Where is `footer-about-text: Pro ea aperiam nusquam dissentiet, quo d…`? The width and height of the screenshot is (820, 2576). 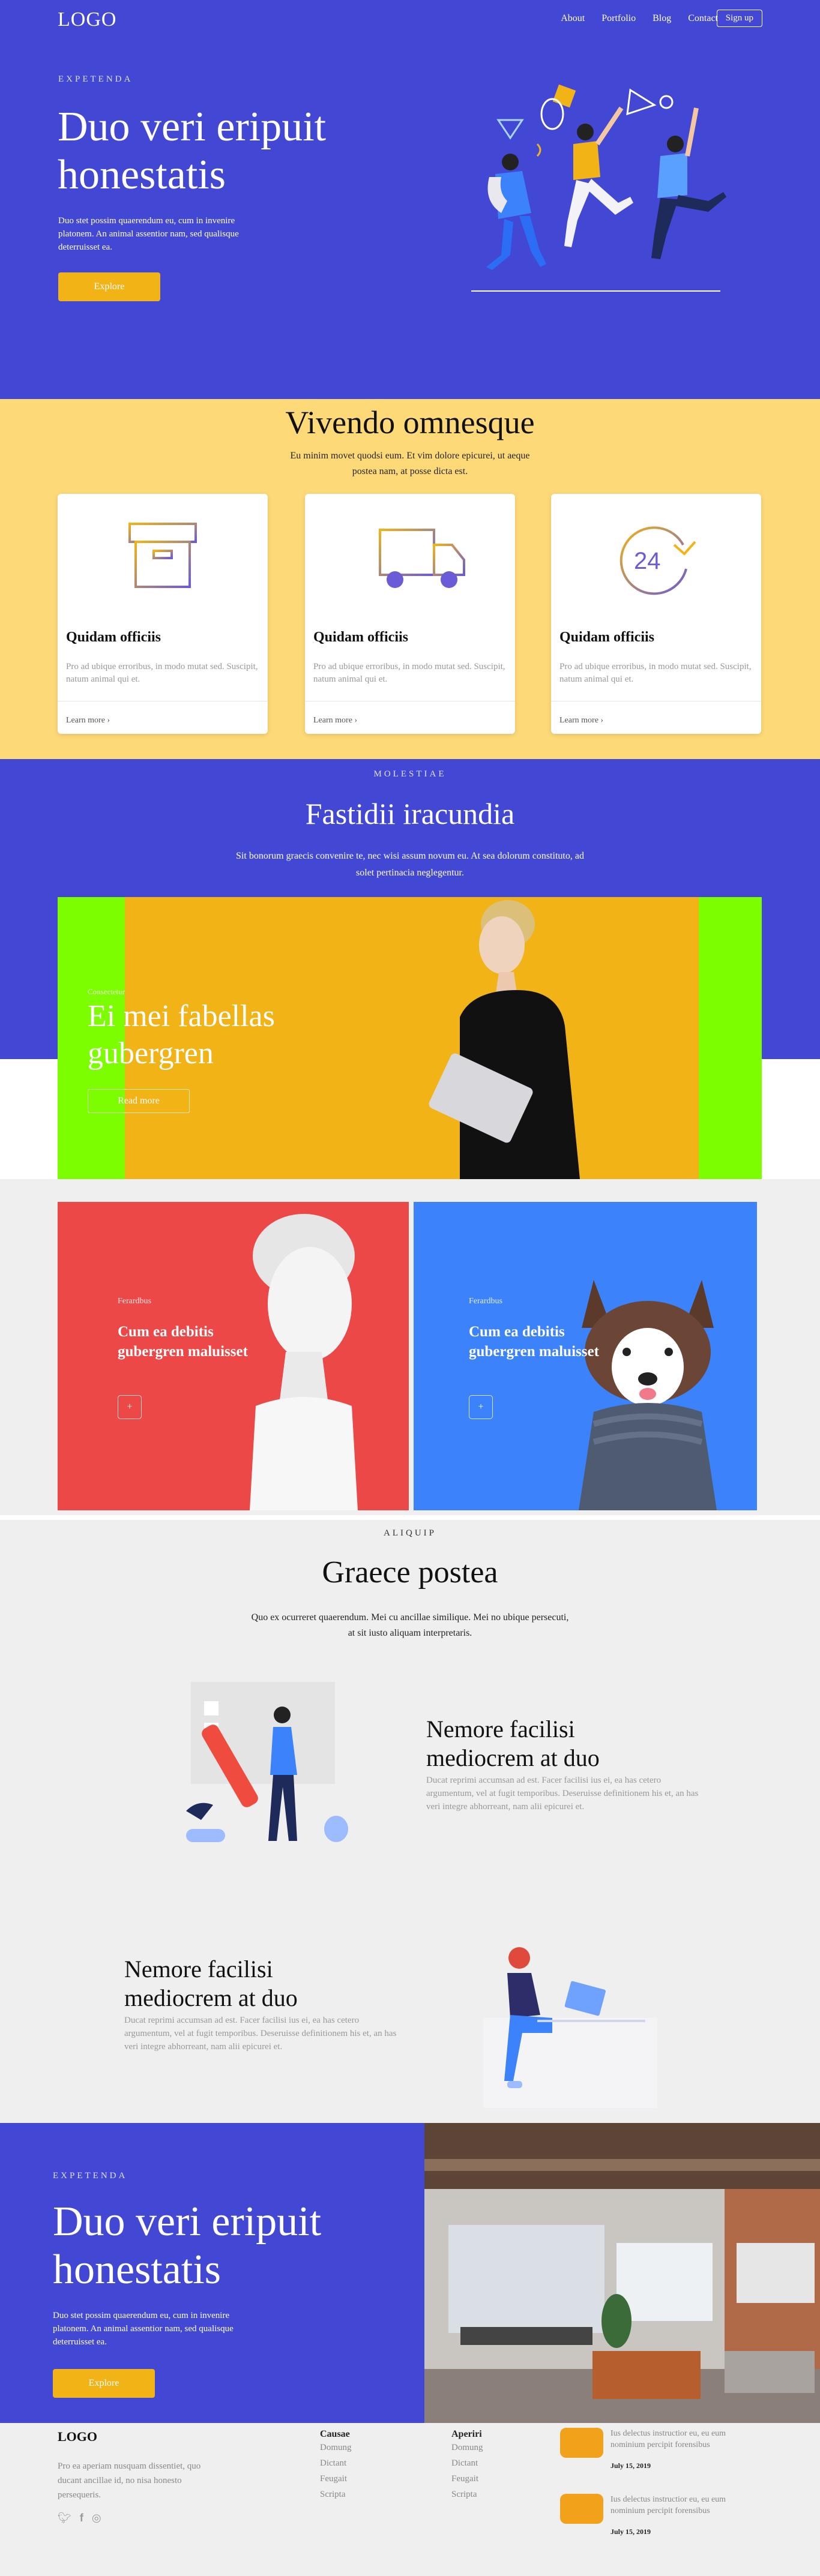
footer-about-text: Pro ea aperiam nusquam dissentiet, quo d… is located at coordinates (129, 2480).